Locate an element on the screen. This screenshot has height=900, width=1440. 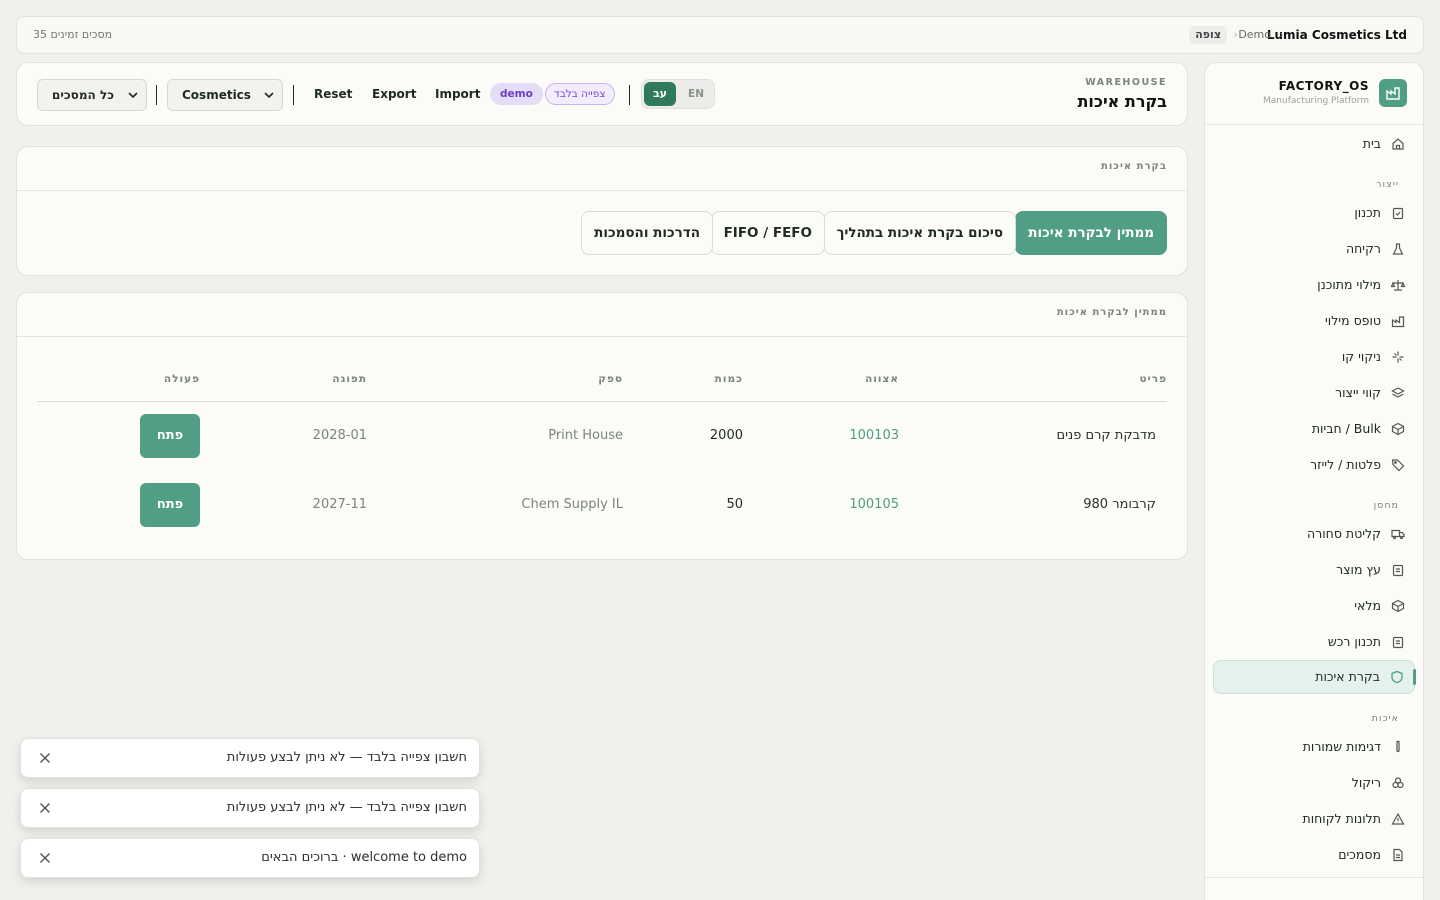
sidebar-item-label: תכנון רכש is located at coordinates (1354, 641).